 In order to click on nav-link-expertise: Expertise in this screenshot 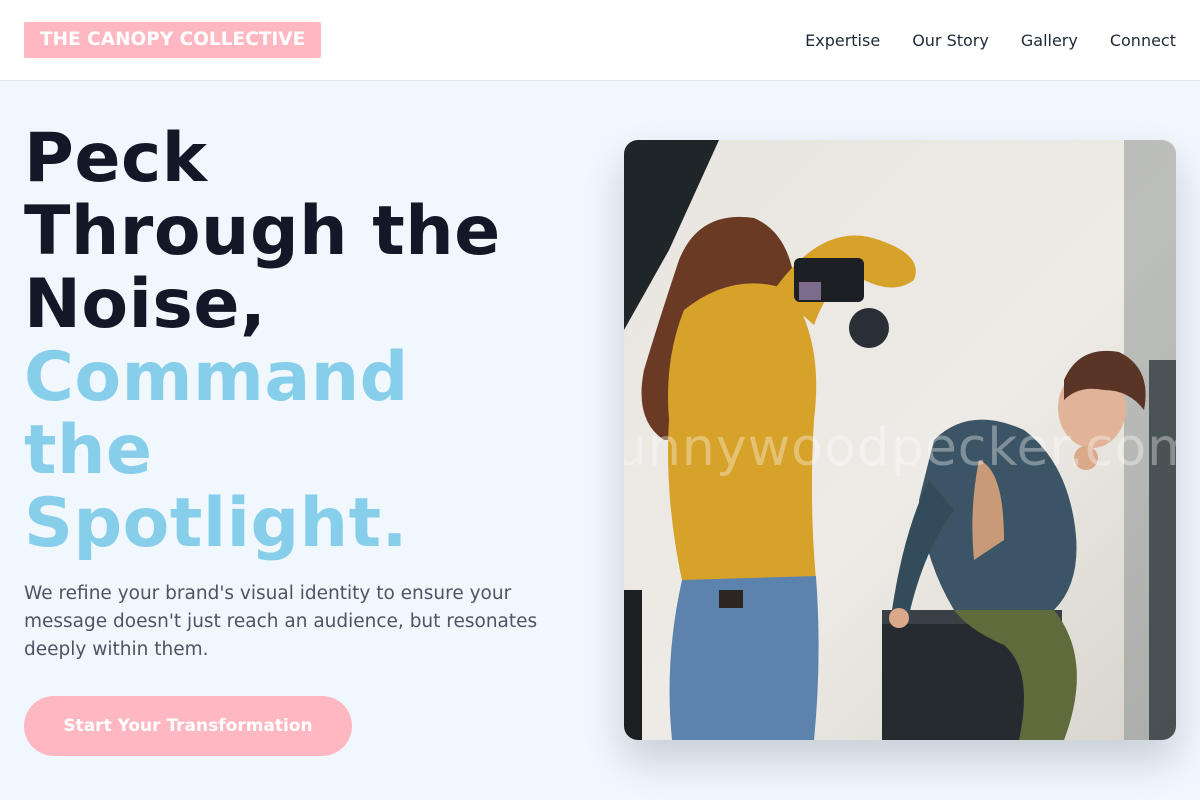, I will do `click(842, 40)`.